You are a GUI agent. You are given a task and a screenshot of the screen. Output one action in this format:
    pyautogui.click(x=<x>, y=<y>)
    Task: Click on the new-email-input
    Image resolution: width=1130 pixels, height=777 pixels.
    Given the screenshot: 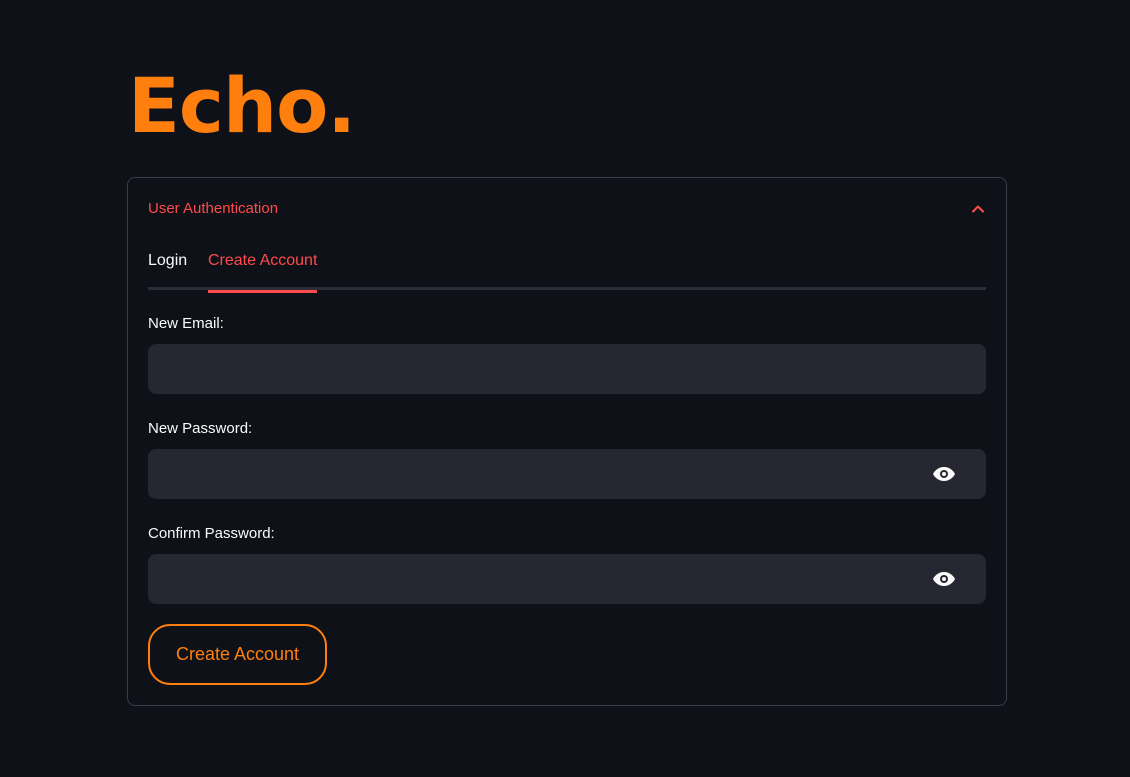 What is the action you would take?
    pyautogui.click(x=567, y=369)
    